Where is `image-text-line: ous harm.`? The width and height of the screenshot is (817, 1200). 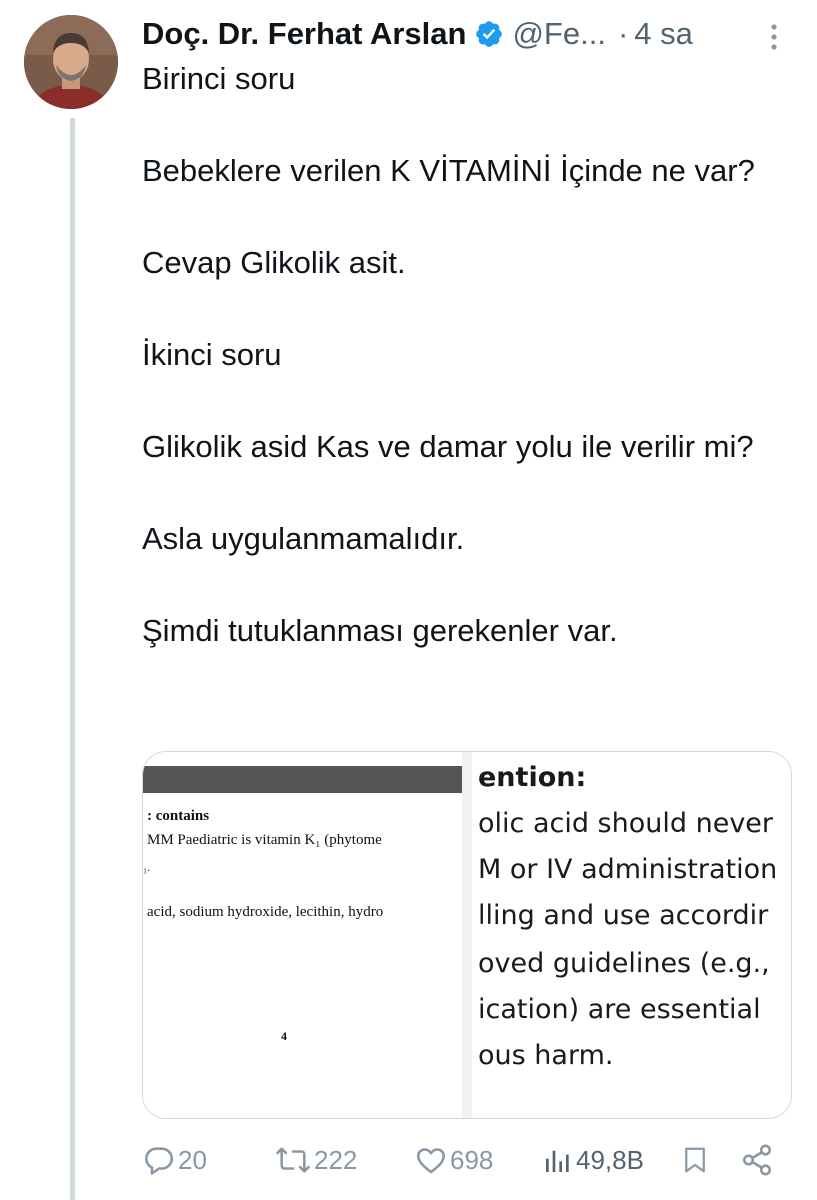 image-text-line: ous harm. is located at coordinates (546, 1055).